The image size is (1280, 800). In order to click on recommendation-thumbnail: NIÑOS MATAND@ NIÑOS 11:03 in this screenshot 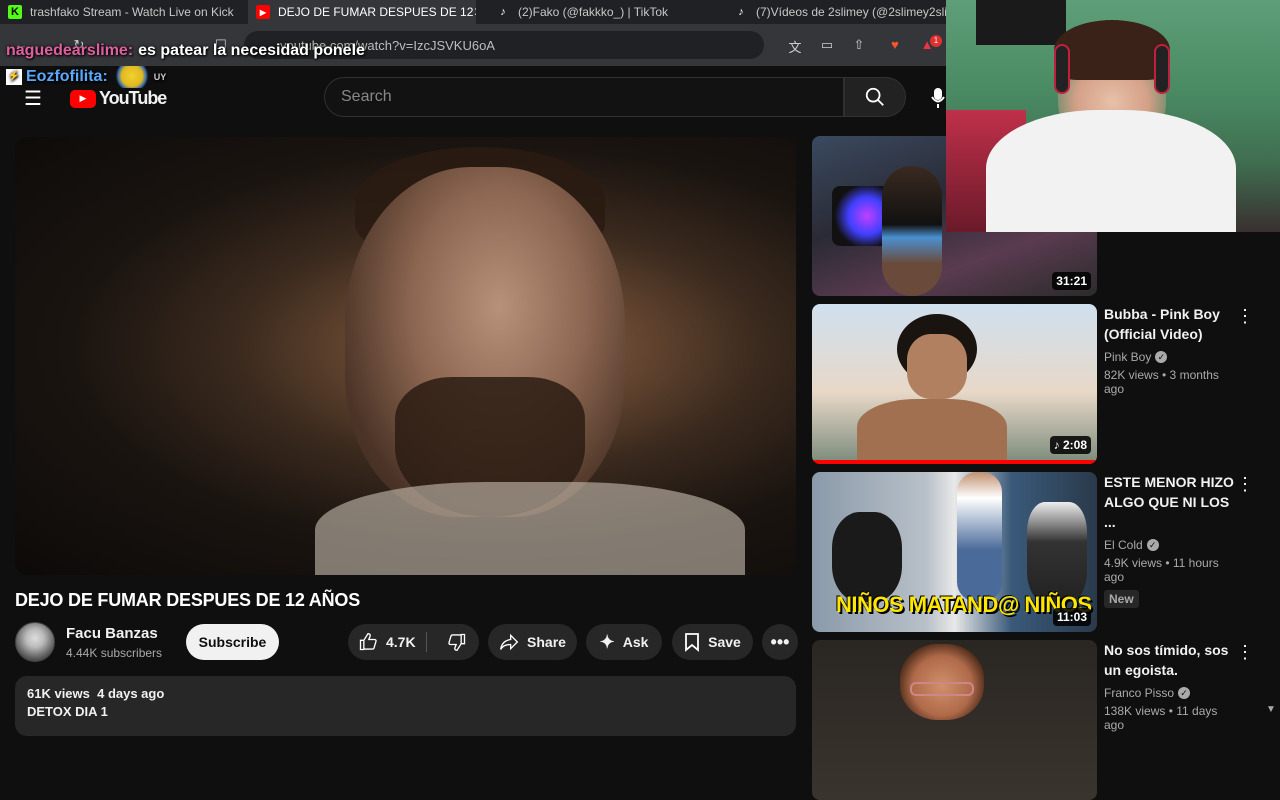, I will do `click(954, 552)`.